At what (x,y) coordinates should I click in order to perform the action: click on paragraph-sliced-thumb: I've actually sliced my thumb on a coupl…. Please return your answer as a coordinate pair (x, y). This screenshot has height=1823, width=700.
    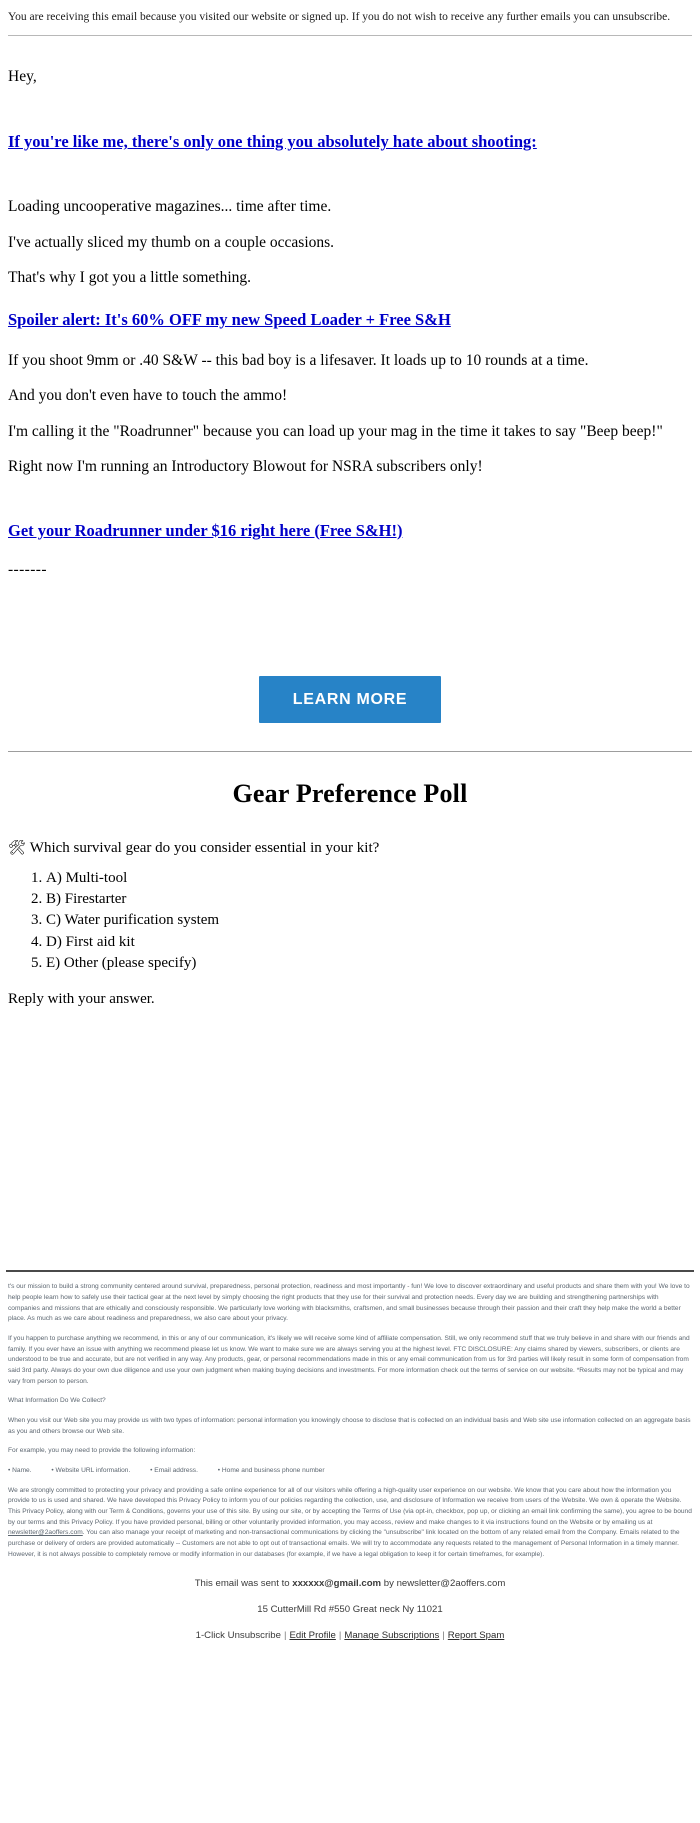
    Looking at the image, I should click on (171, 242).